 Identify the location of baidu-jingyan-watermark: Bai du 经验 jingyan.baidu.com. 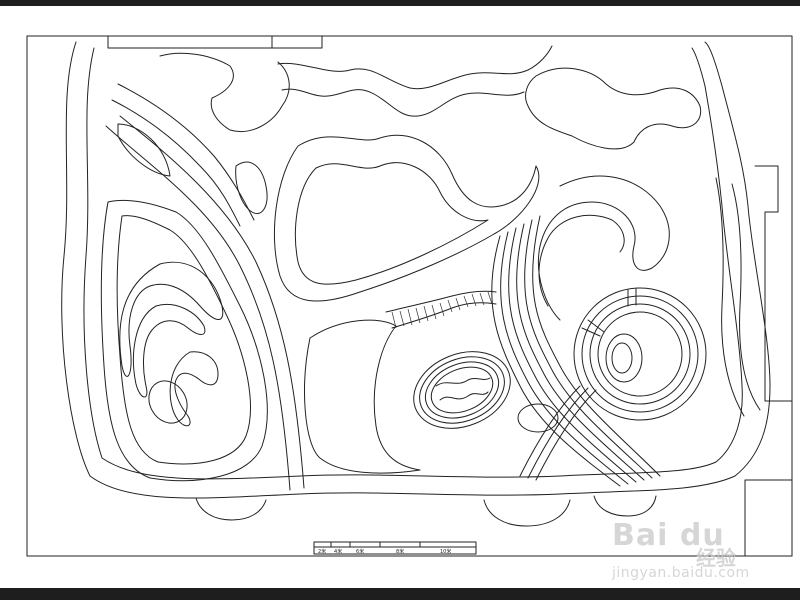
(687, 553).